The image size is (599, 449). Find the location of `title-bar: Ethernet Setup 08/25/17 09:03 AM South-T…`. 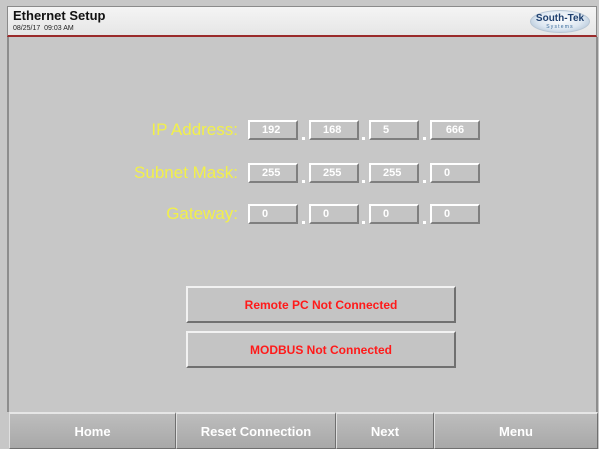

title-bar: Ethernet Setup 08/25/17 09:03 AM South-T… is located at coordinates (302, 21).